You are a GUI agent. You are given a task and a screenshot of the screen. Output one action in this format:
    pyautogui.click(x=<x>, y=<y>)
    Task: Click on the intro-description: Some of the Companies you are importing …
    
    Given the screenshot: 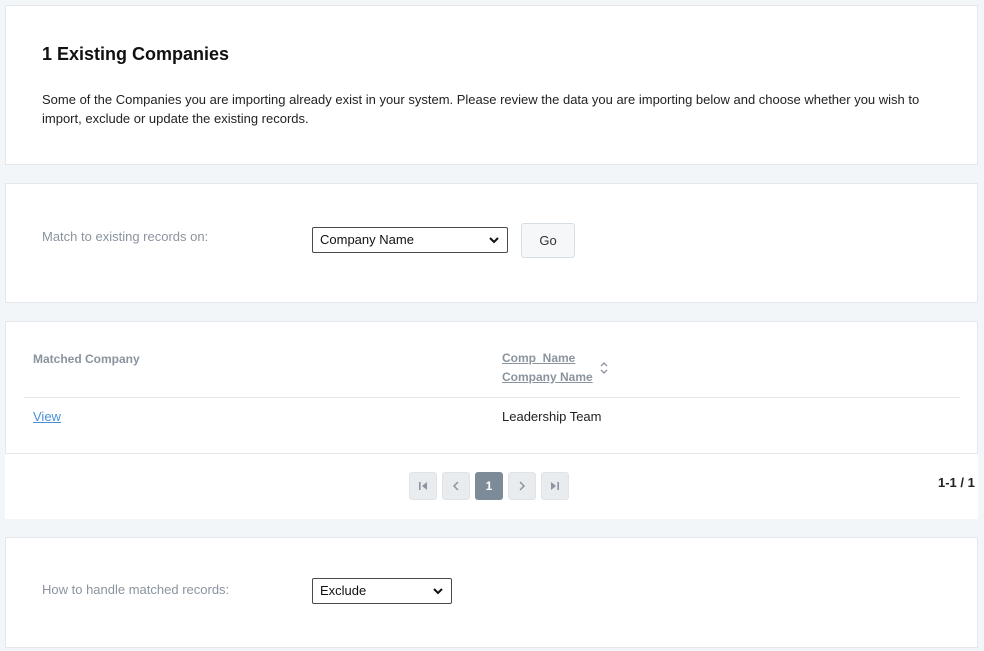 What is the action you would take?
    pyautogui.click(x=481, y=109)
    